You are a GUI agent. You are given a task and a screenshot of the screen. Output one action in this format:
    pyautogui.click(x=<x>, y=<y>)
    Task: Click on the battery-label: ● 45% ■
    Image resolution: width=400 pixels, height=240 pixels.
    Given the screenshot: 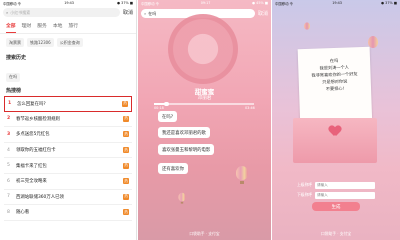 What is the action you would take?
    pyautogui.click(x=260, y=3)
    